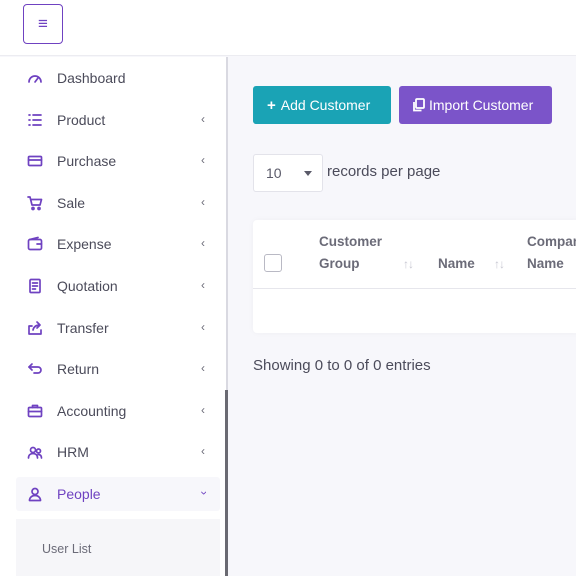  Describe the element at coordinates (288, 28) in the screenshot. I see `top-bar: ≡` at that location.